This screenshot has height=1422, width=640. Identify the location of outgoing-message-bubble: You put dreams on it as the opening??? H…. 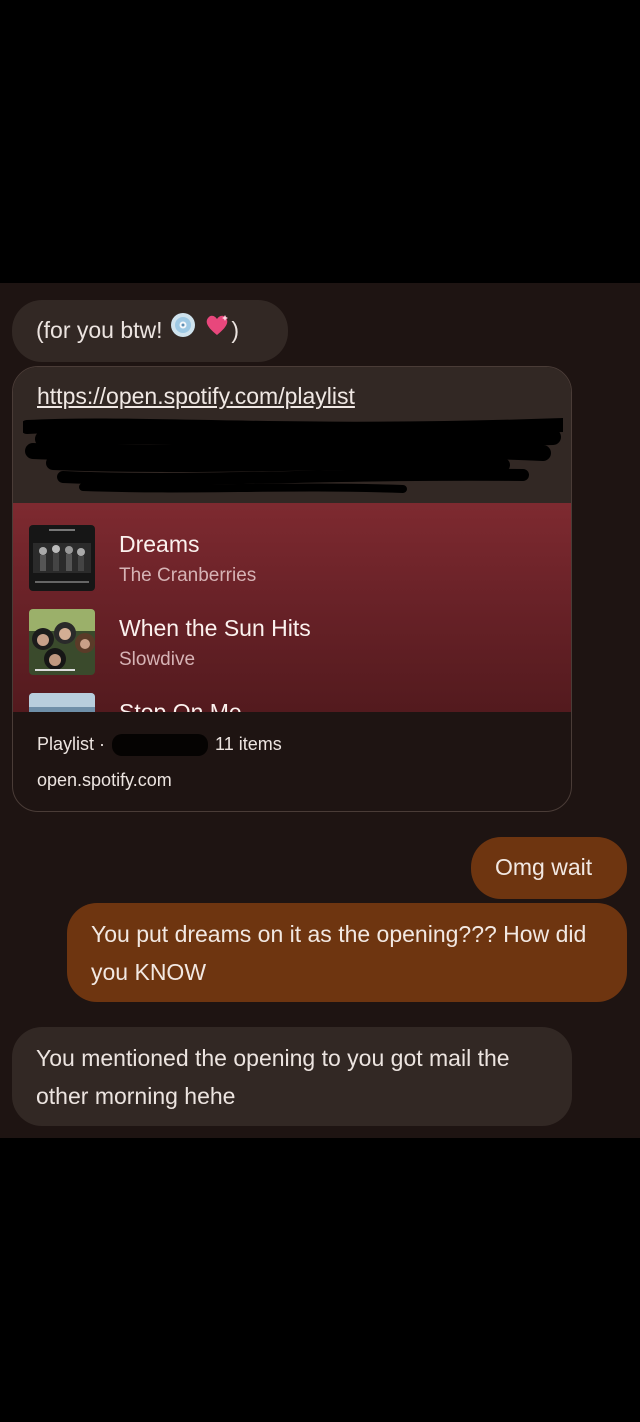
(347, 952).